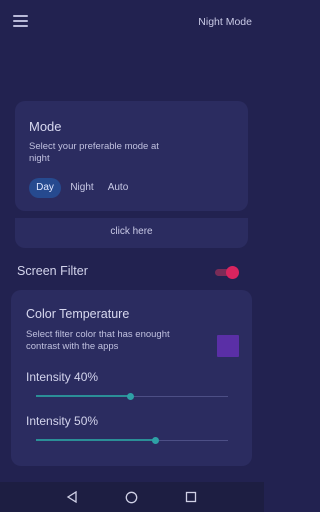 Image resolution: width=320 pixels, height=512 pixels. What do you see at coordinates (118, 188) in the screenshot?
I see `mode-option-auto: Auto` at bounding box center [118, 188].